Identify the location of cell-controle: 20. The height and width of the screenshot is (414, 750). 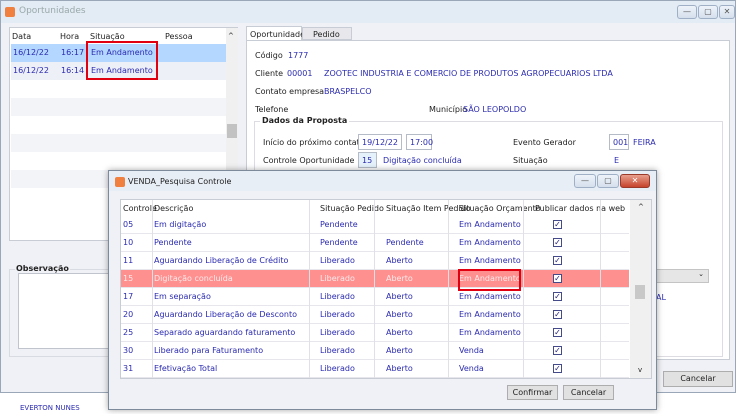
(128, 314).